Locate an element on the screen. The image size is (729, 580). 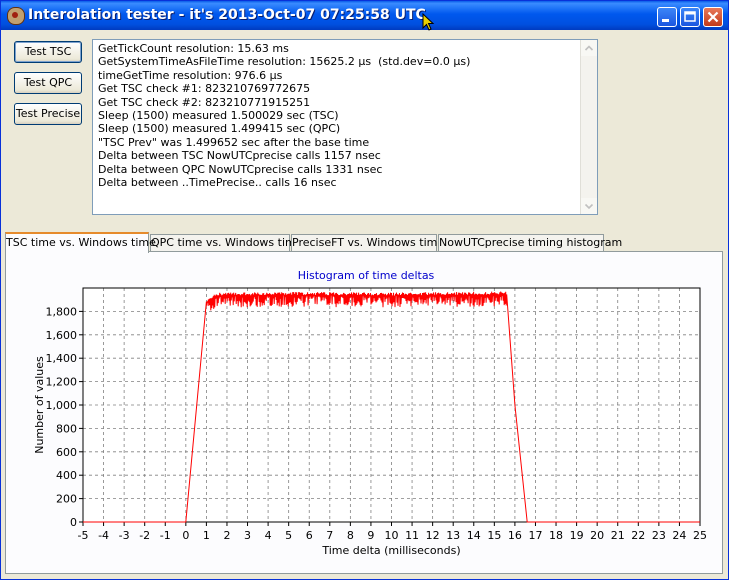
x-tick-label: 18 is located at coordinates (556, 535).